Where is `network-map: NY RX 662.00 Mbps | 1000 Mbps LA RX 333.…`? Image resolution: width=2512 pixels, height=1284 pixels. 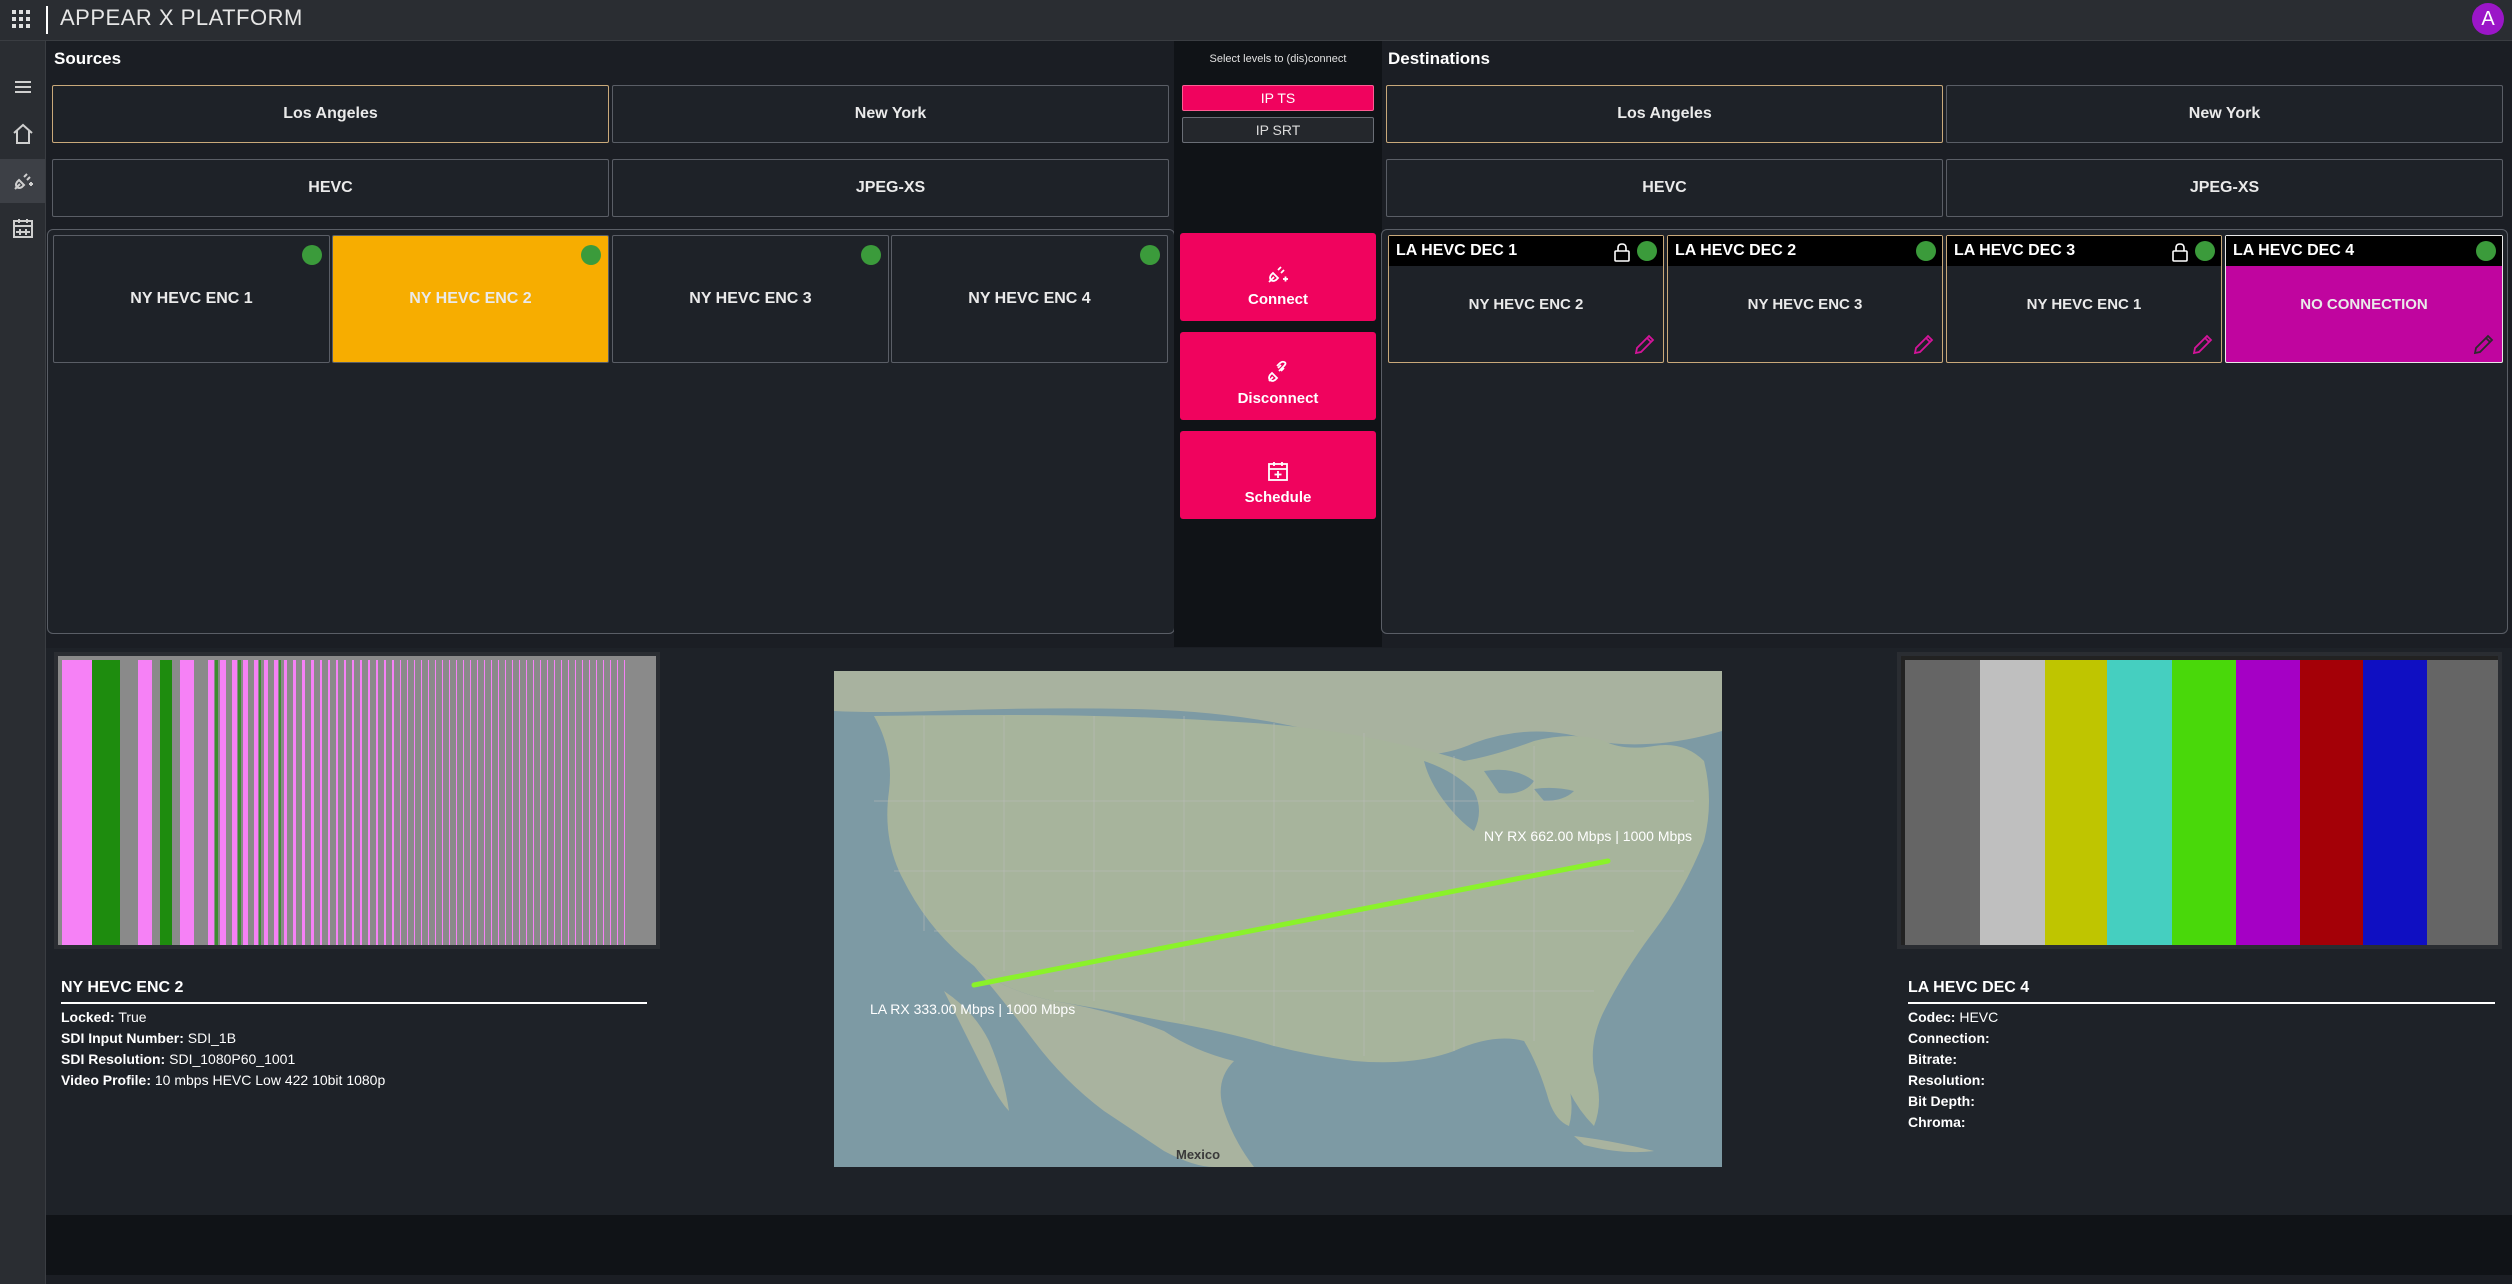
network-map: NY RX 662.00 Mbps | 1000 Mbps LA RX 333.… is located at coordinates (1278, 919).